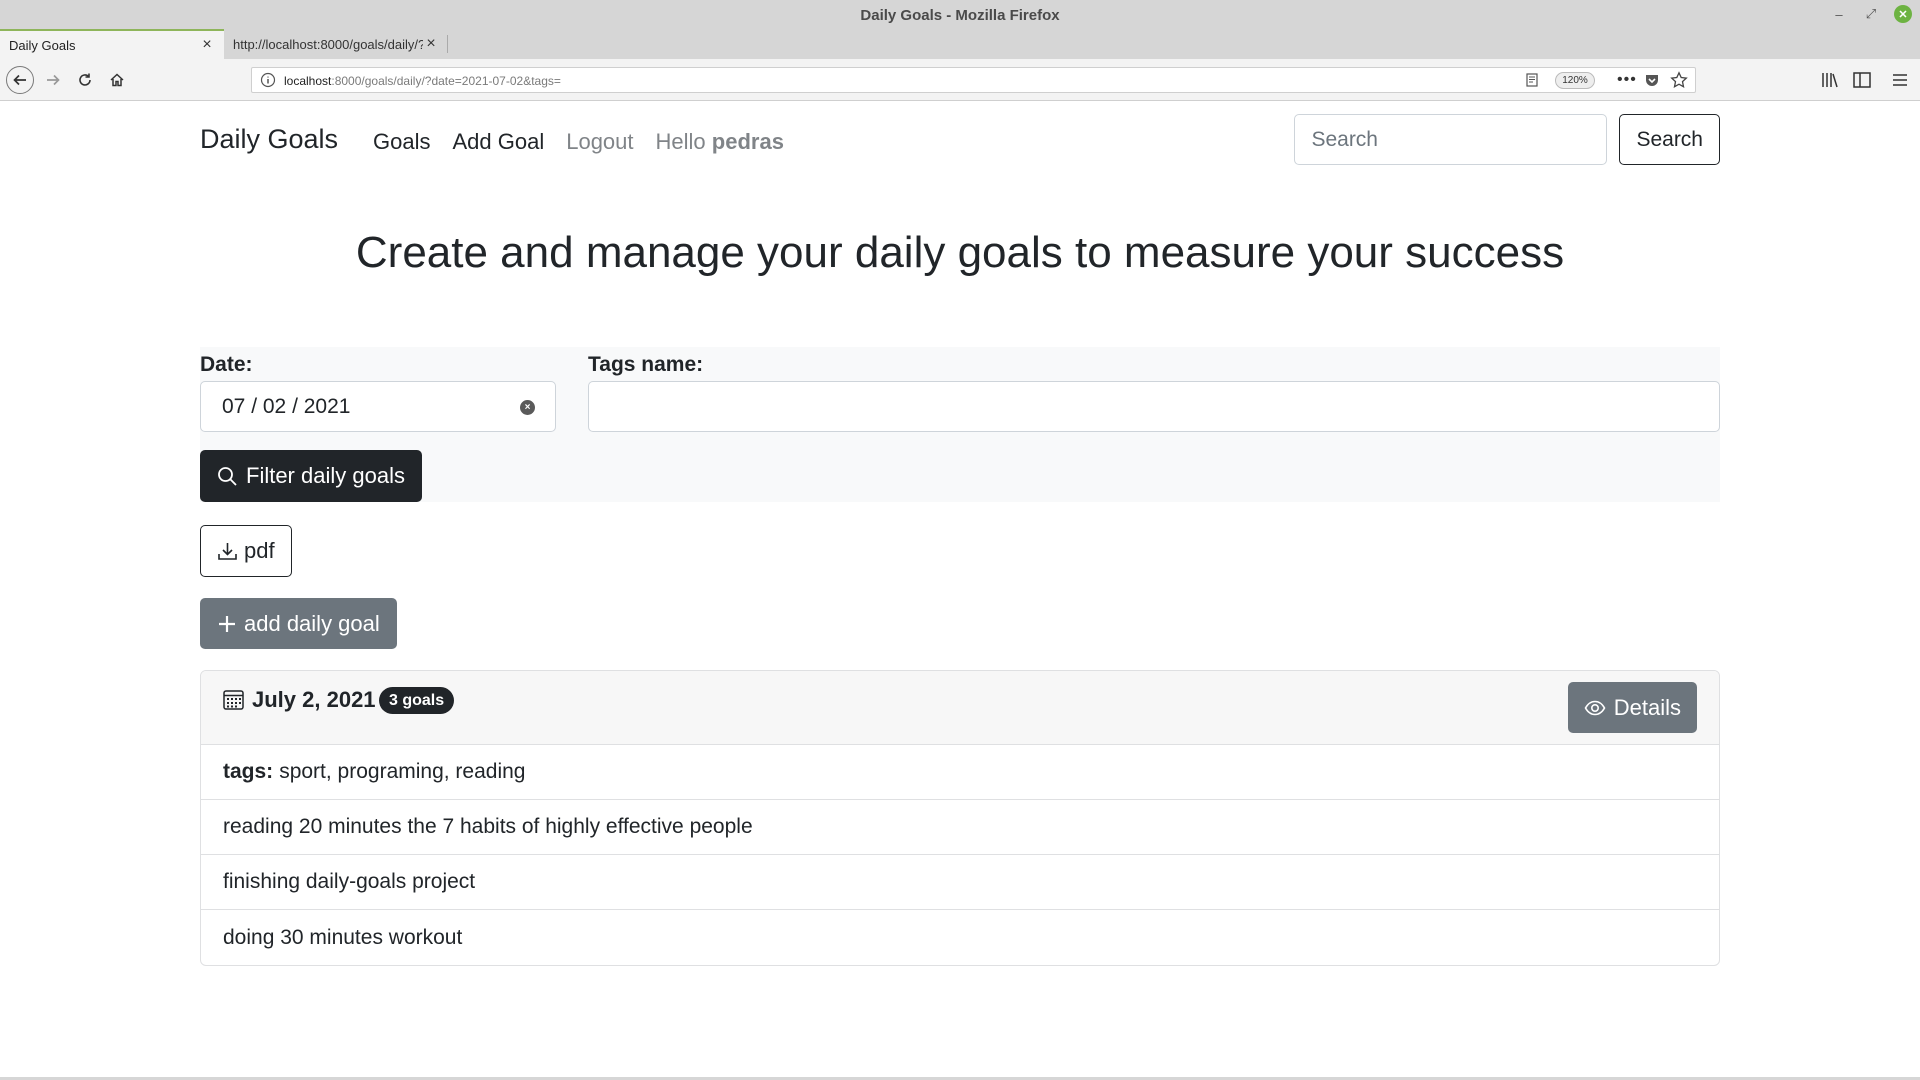 The image size is (1920, 1080). I want to click on pocket-icon, so click(1652, 80).